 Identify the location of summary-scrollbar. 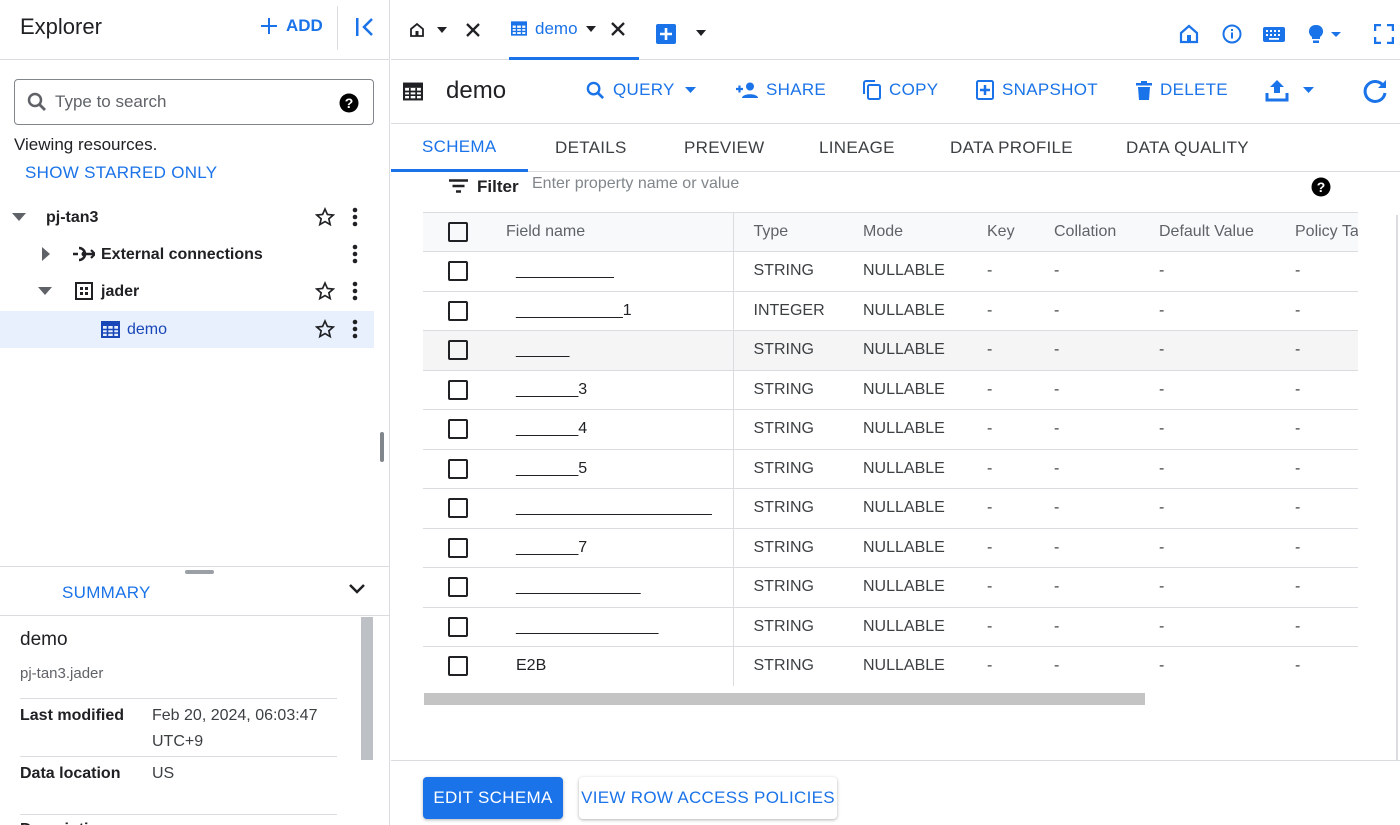
(367, 688).